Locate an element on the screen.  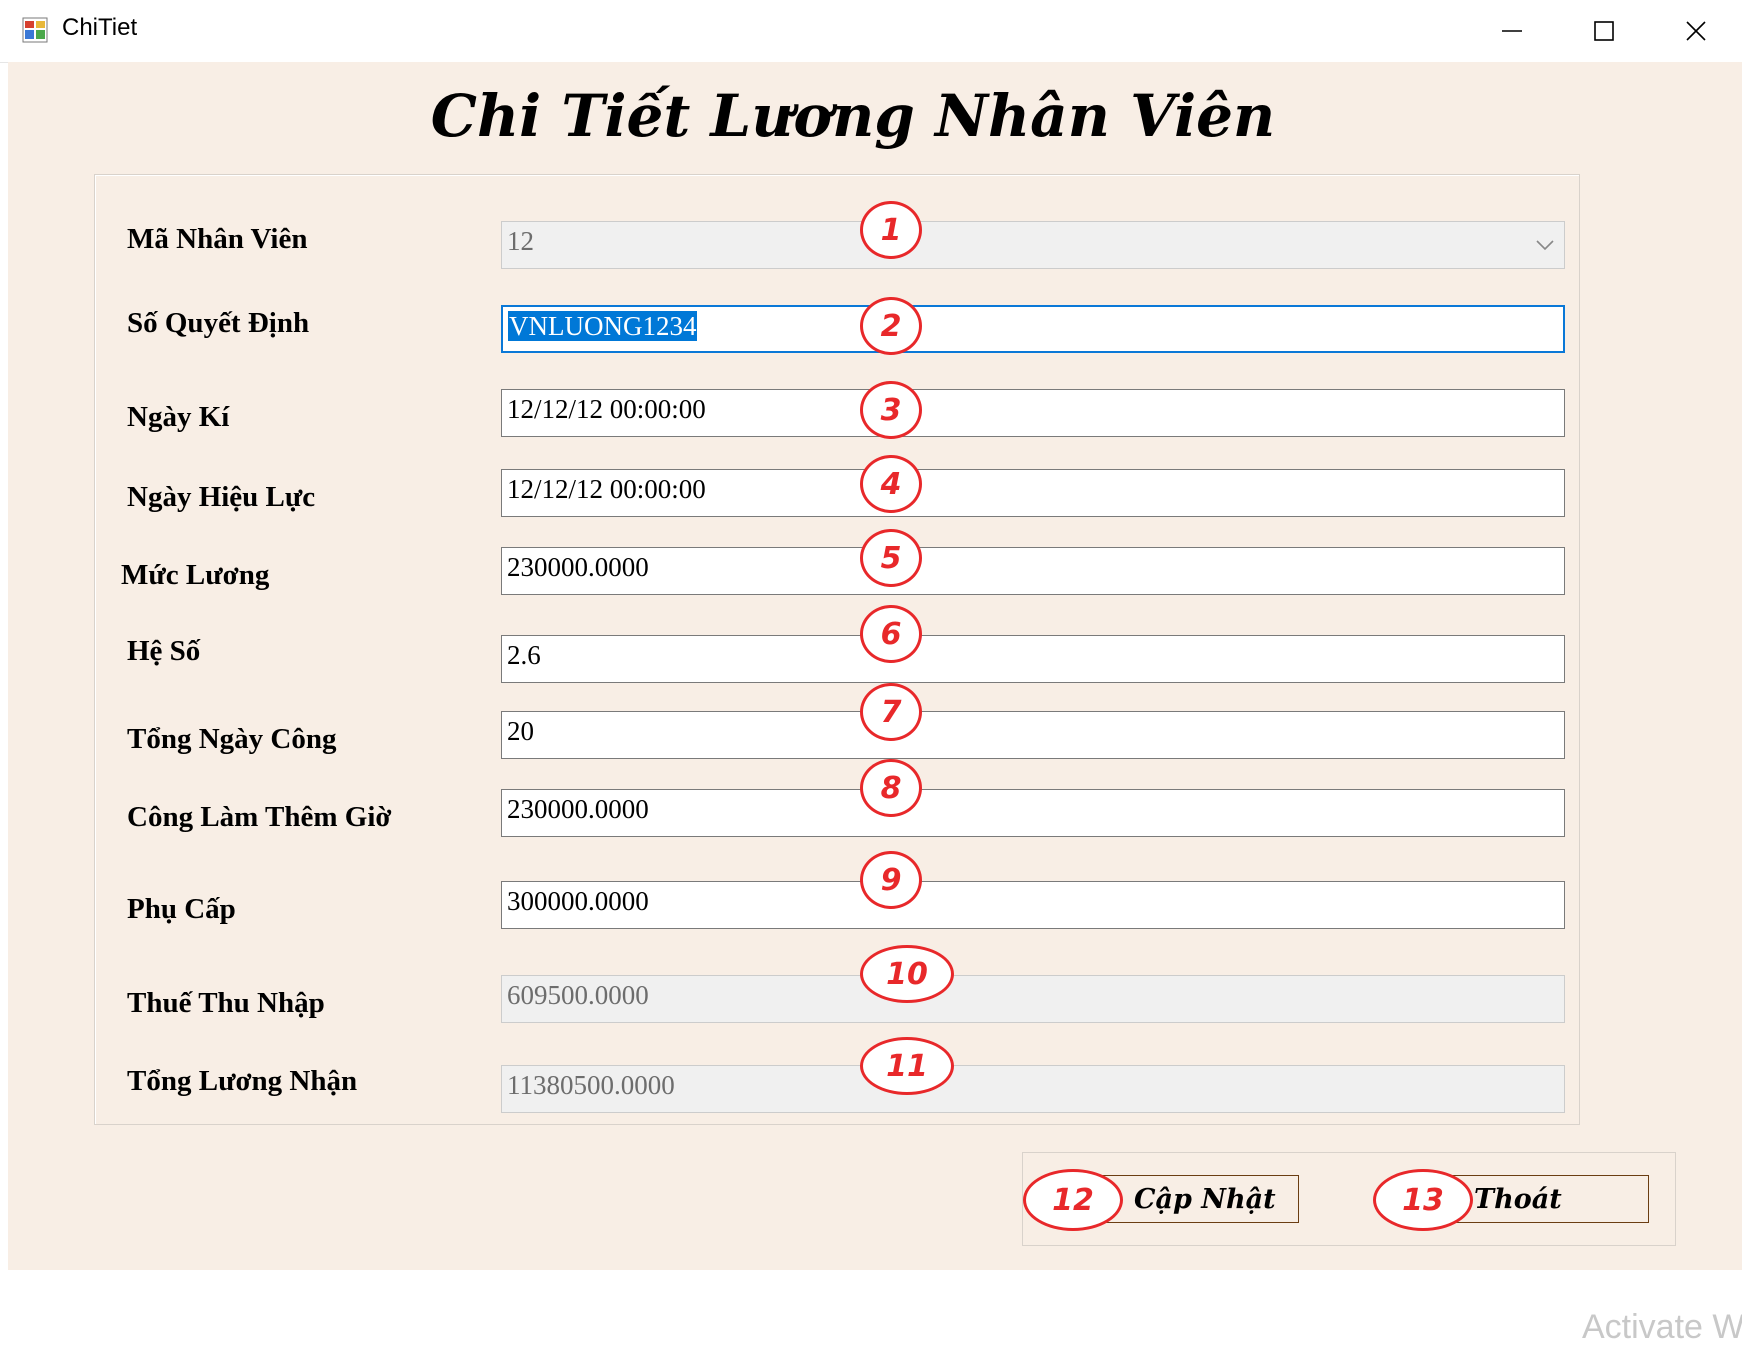
thue-thu-nhap-readonly-field: 609500.0000 is located at coordinates (1033, 999).